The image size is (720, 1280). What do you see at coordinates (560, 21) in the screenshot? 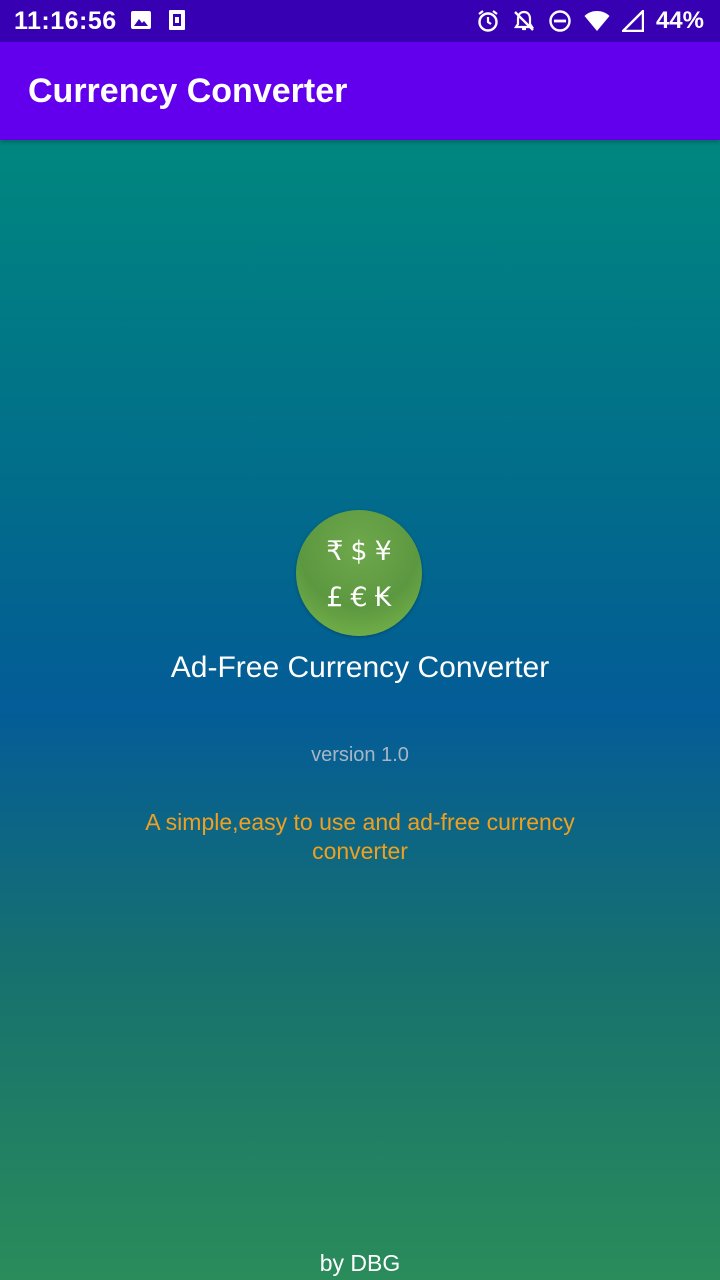
I see `do-not-disturb-icon` at bounding box center [560, 21].